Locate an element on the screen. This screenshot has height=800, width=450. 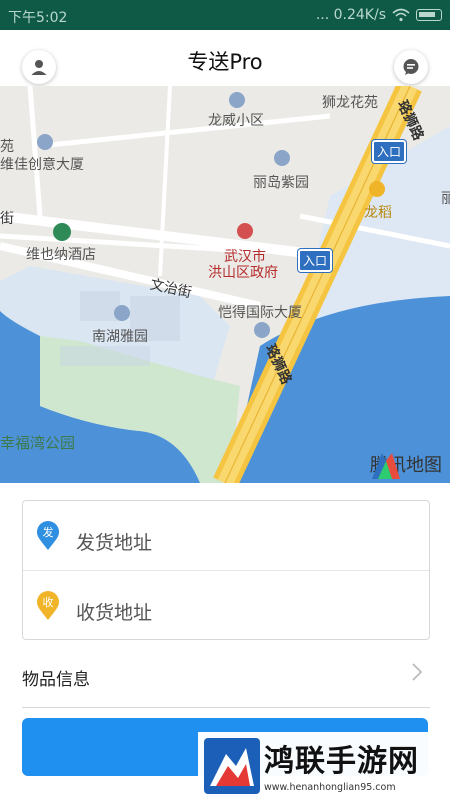
message-icon is located at coordinates (411, 67).